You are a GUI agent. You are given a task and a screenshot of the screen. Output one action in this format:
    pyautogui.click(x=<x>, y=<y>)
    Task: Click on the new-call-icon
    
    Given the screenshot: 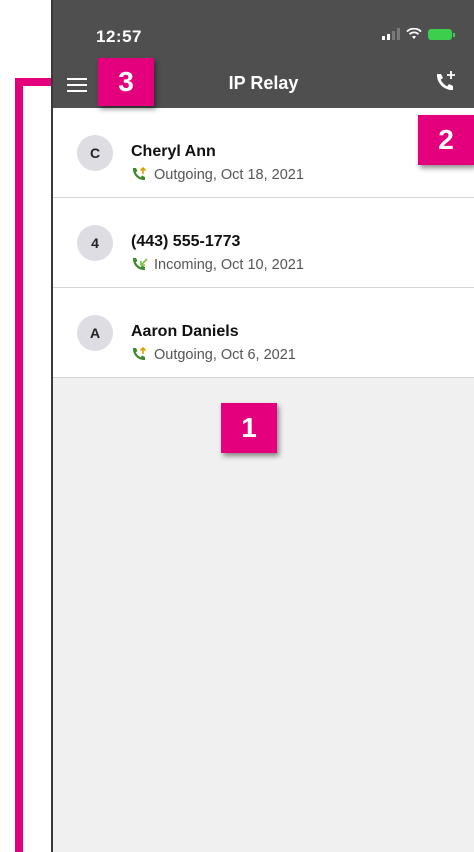 What is the action you would take?
    pyautogui.click(x=445, y=82)
    